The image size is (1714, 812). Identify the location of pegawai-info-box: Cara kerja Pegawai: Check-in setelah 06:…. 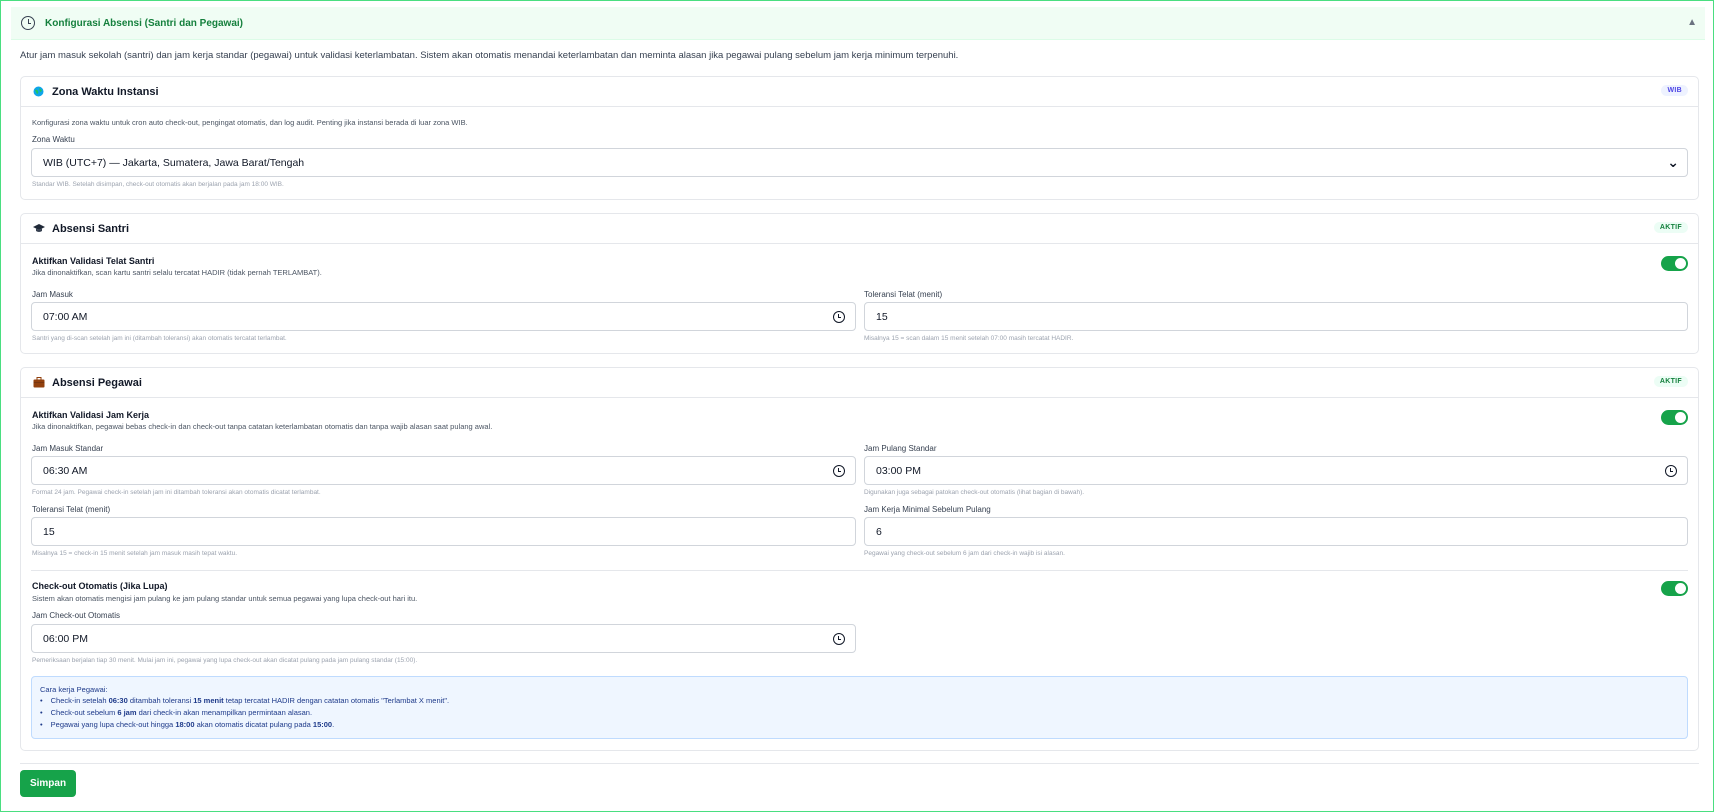
(859, 707).